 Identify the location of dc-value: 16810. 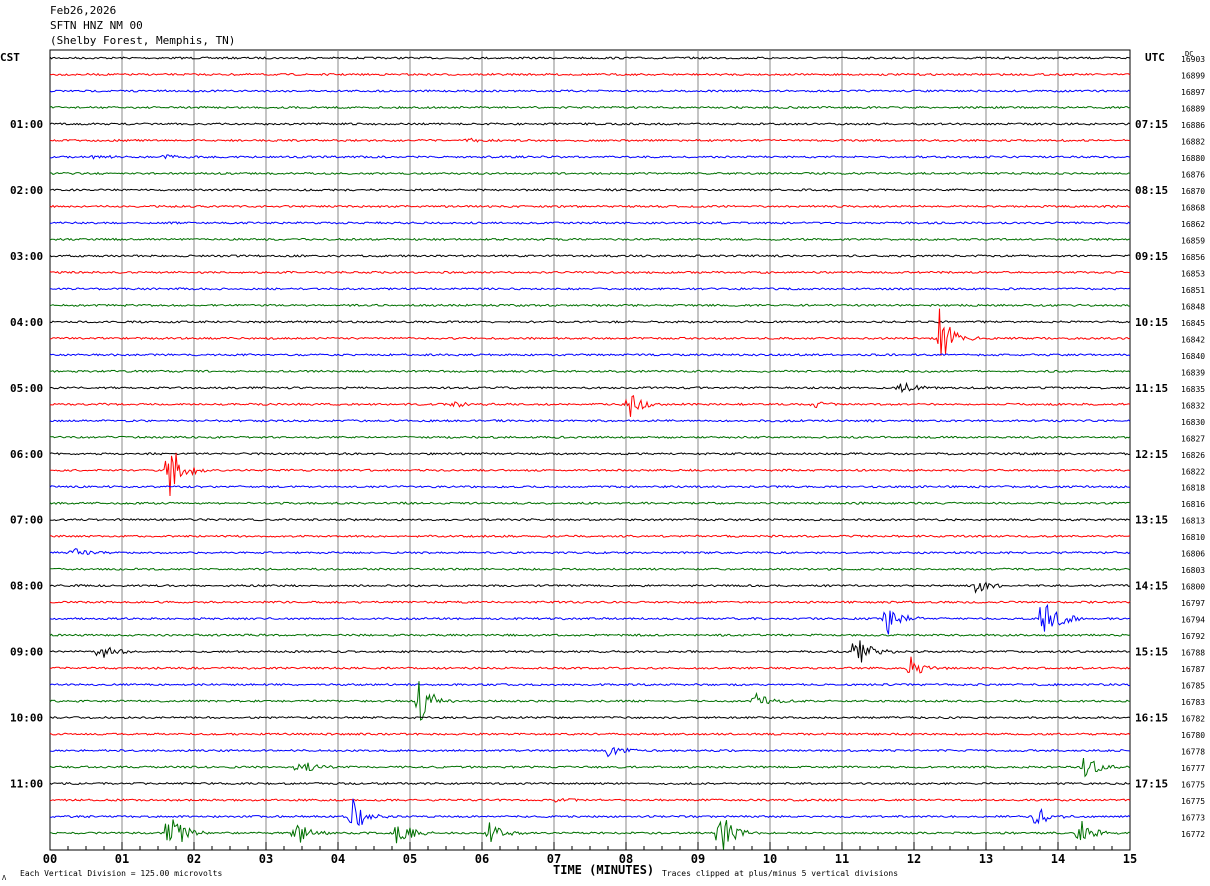
(1193, 537).